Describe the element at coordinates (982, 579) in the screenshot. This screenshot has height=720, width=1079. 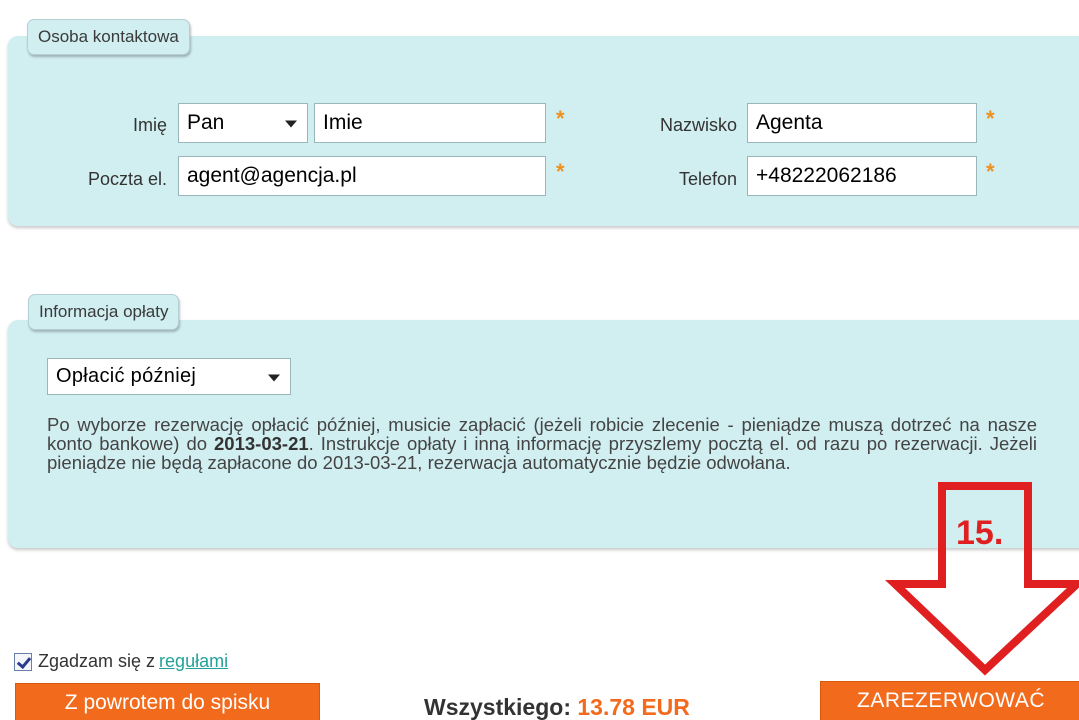
I see `step-arrow-icon` at that location.